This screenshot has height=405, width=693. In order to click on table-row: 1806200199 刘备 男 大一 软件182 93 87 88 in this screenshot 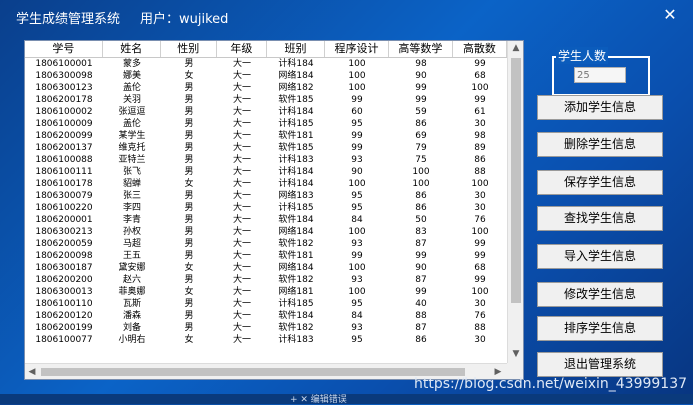, I will do `click(266, 328)`.